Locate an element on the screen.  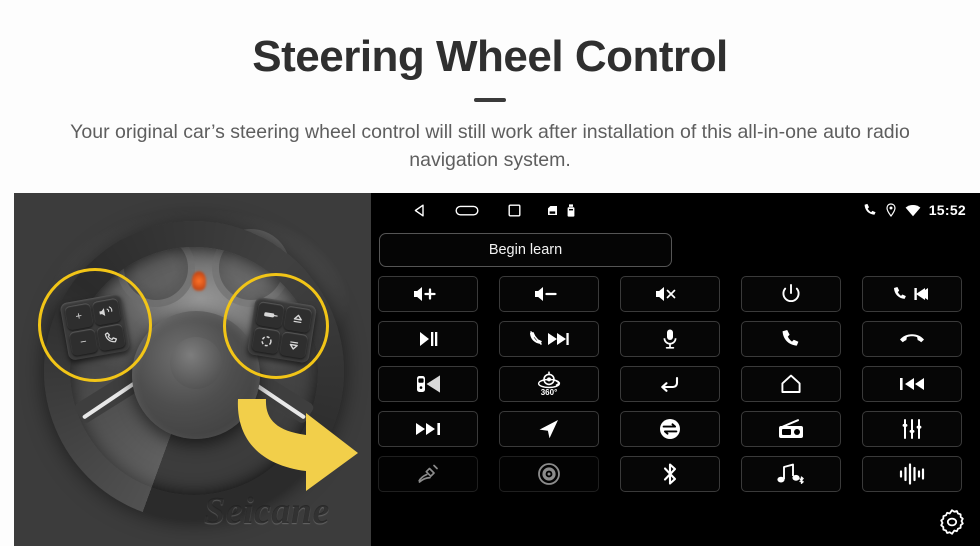
begin-learn-button: Begin learn is located at coordinates (525, 250).